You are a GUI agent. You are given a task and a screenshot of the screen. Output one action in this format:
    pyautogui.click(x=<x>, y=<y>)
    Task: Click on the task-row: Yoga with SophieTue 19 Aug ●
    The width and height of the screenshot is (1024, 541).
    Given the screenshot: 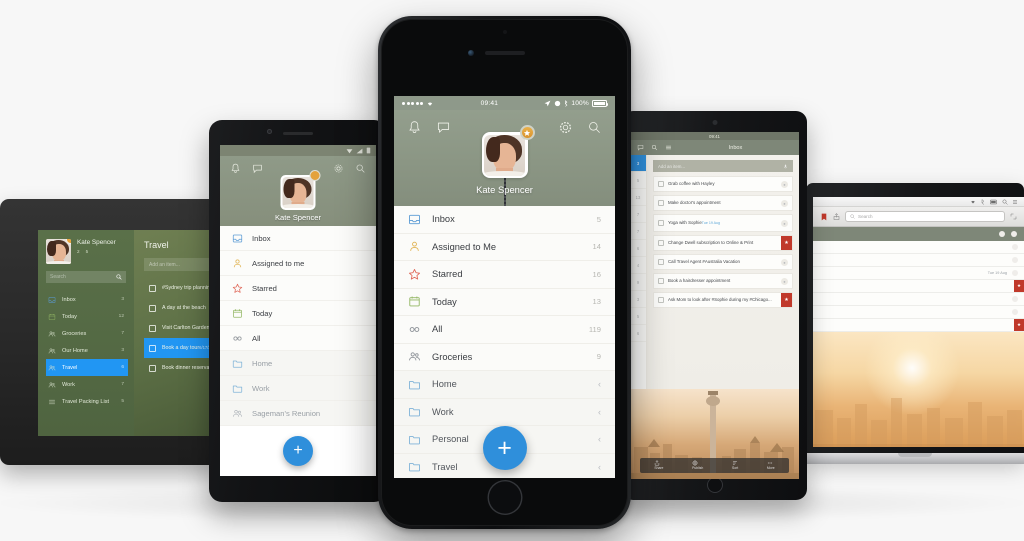 What is the action you would take?
    pyautogui.click(x=723, y=223)
    